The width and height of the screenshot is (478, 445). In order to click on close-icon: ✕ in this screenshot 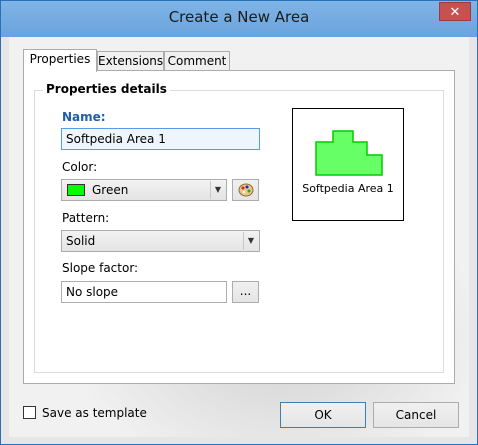, I will do `click(455, 12)`.